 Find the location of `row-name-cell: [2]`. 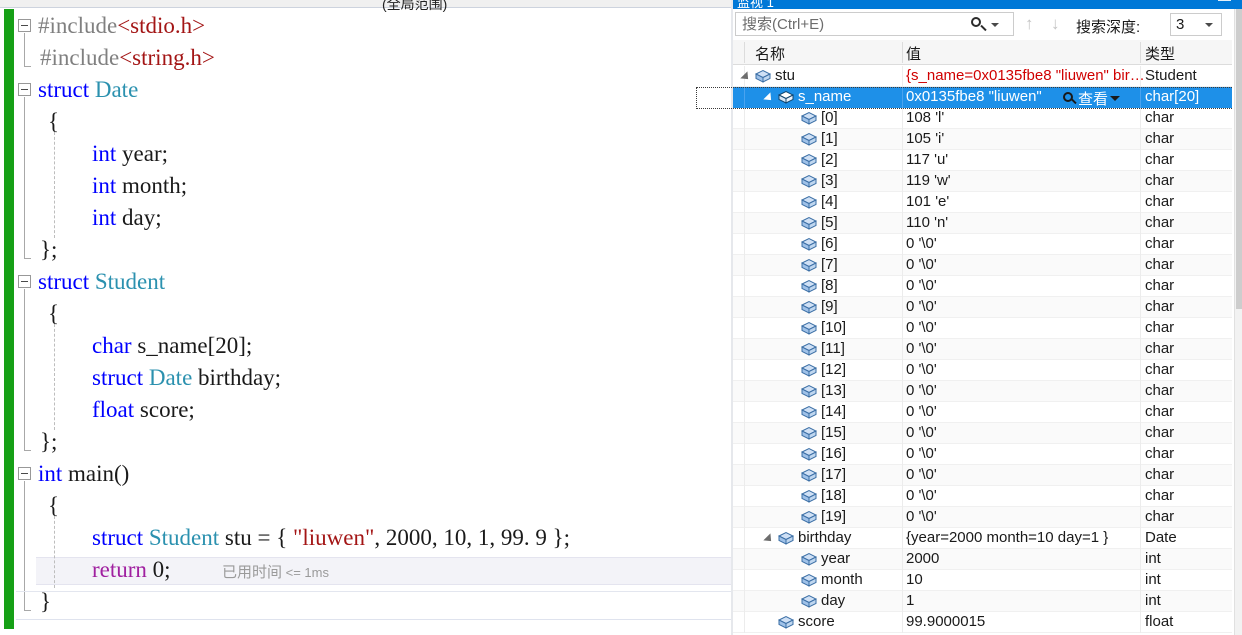

row-name-cell: [2] is located at coordinates (829, 159).